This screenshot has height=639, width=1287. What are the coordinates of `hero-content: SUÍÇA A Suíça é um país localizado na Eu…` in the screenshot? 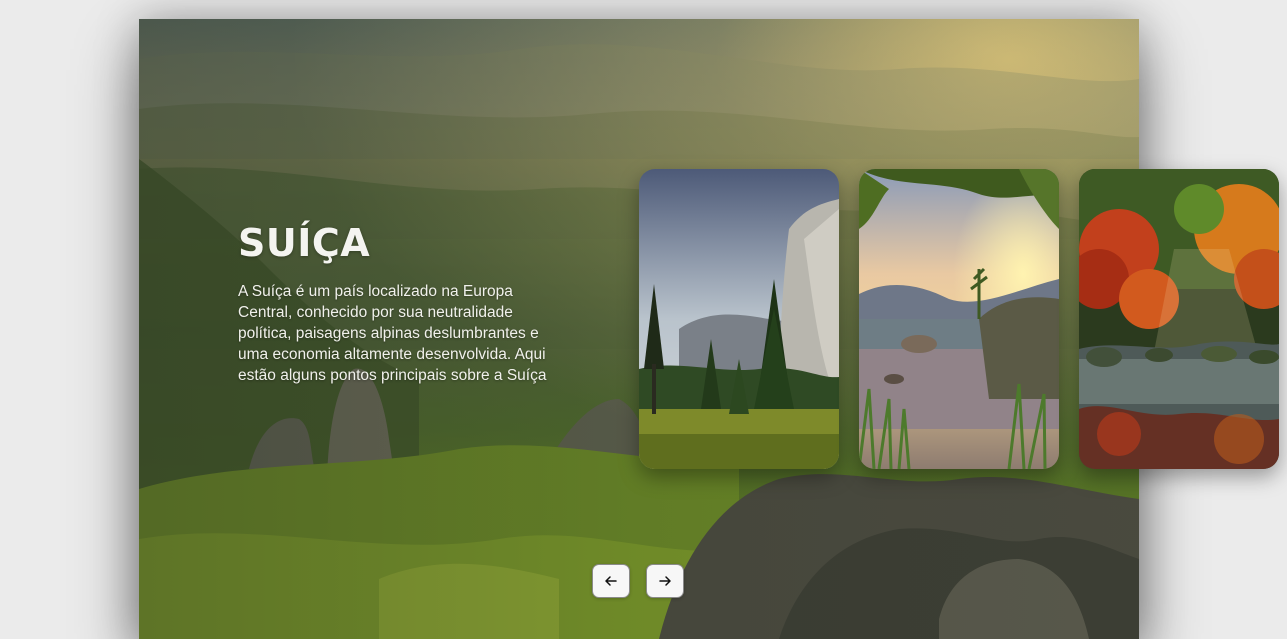 It's located at (393, 302).